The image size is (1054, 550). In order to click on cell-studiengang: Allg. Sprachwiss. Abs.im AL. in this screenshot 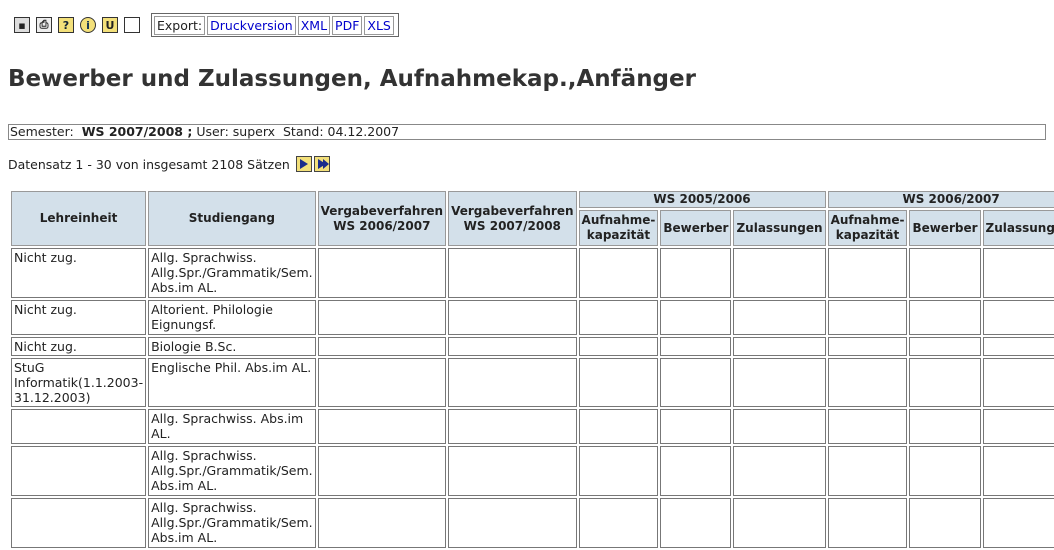, I will do `click(232, 426)`.